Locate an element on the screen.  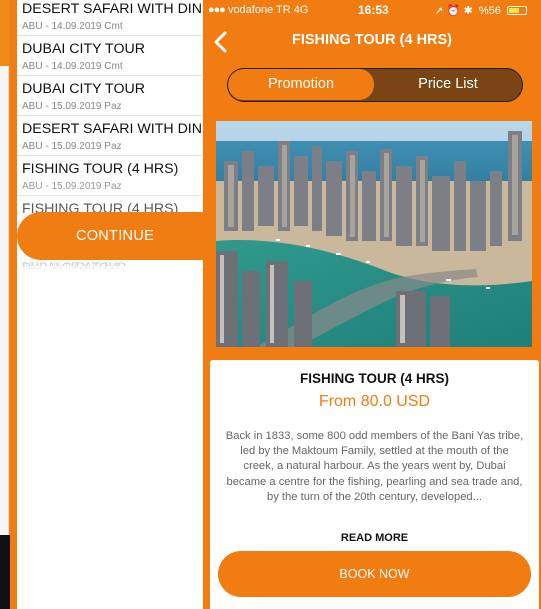
tour-list-item: DUBAI CITY TOUR ABU - 15.09.2019 Paz is located at coordinates (115, 96).